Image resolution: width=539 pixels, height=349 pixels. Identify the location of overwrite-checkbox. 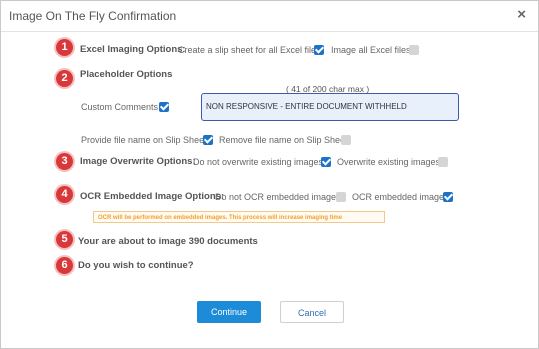
(443, 162).